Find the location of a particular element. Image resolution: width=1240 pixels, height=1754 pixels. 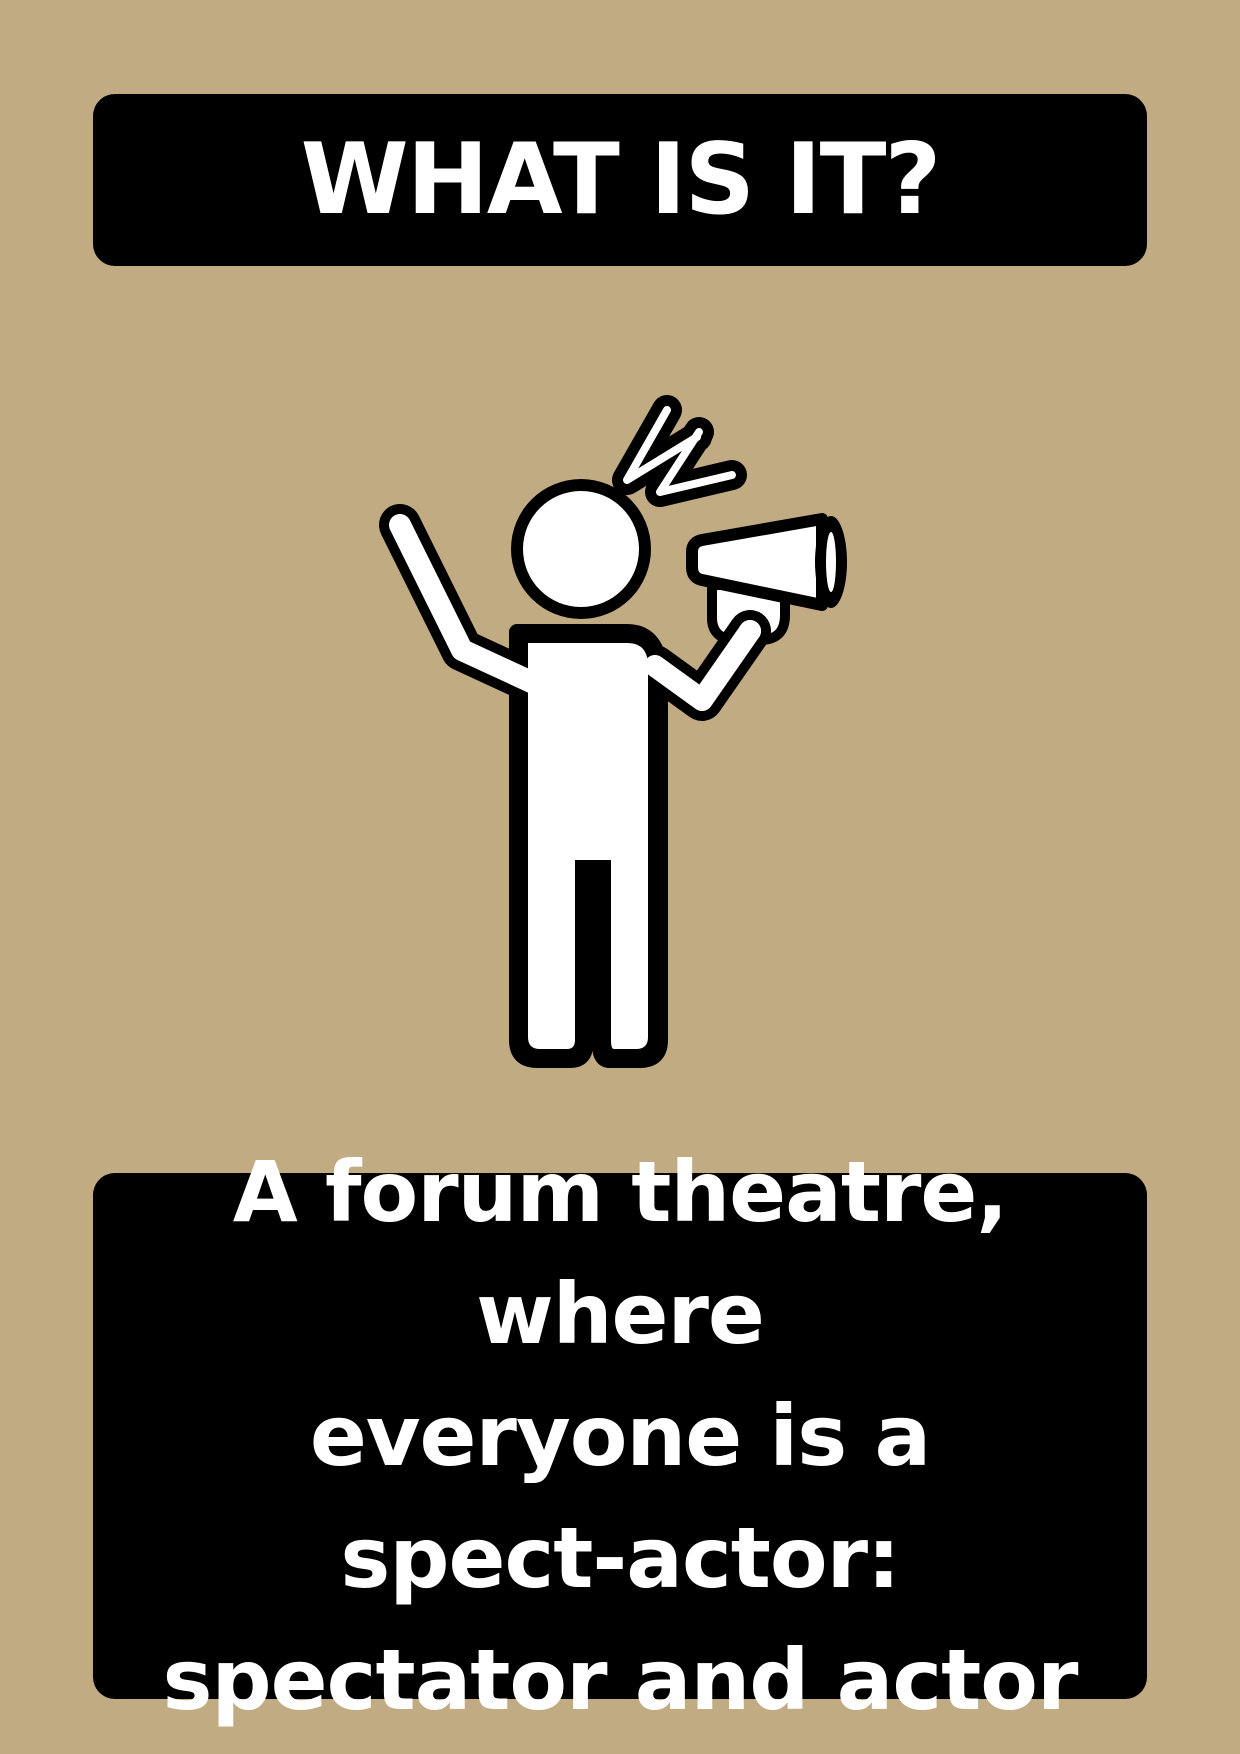

description-line-3: spect-actor: is located at coordinates (620, 1558).